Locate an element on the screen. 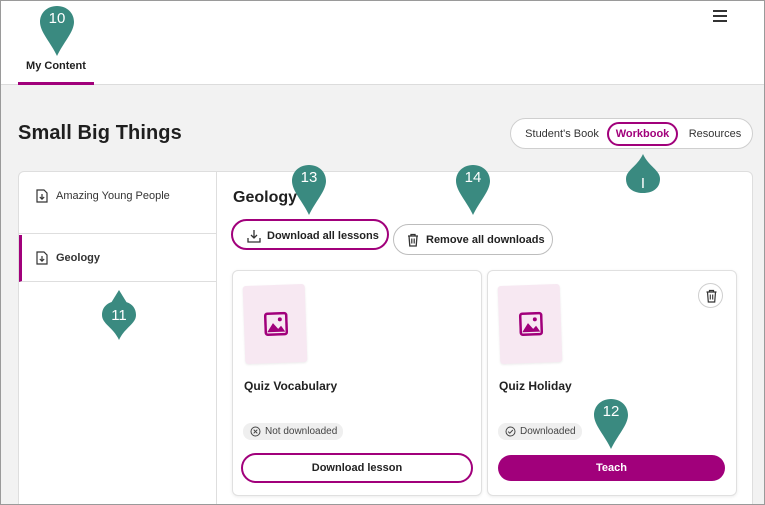  hamburger-icon is located at coordinates (720, 16).